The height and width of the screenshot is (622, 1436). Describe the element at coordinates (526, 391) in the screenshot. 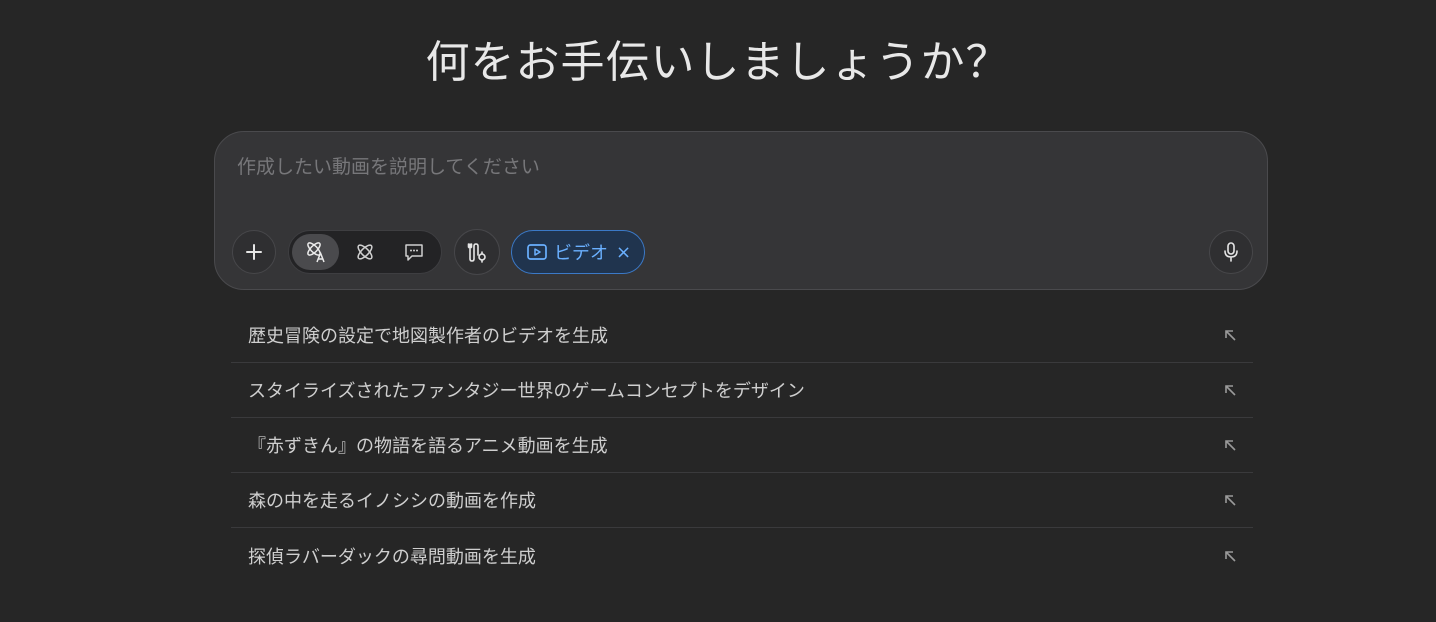

I see `suggestion-text: スタイライズされたファンタジー世界のゲームコンセプトをデザイン` at that location.